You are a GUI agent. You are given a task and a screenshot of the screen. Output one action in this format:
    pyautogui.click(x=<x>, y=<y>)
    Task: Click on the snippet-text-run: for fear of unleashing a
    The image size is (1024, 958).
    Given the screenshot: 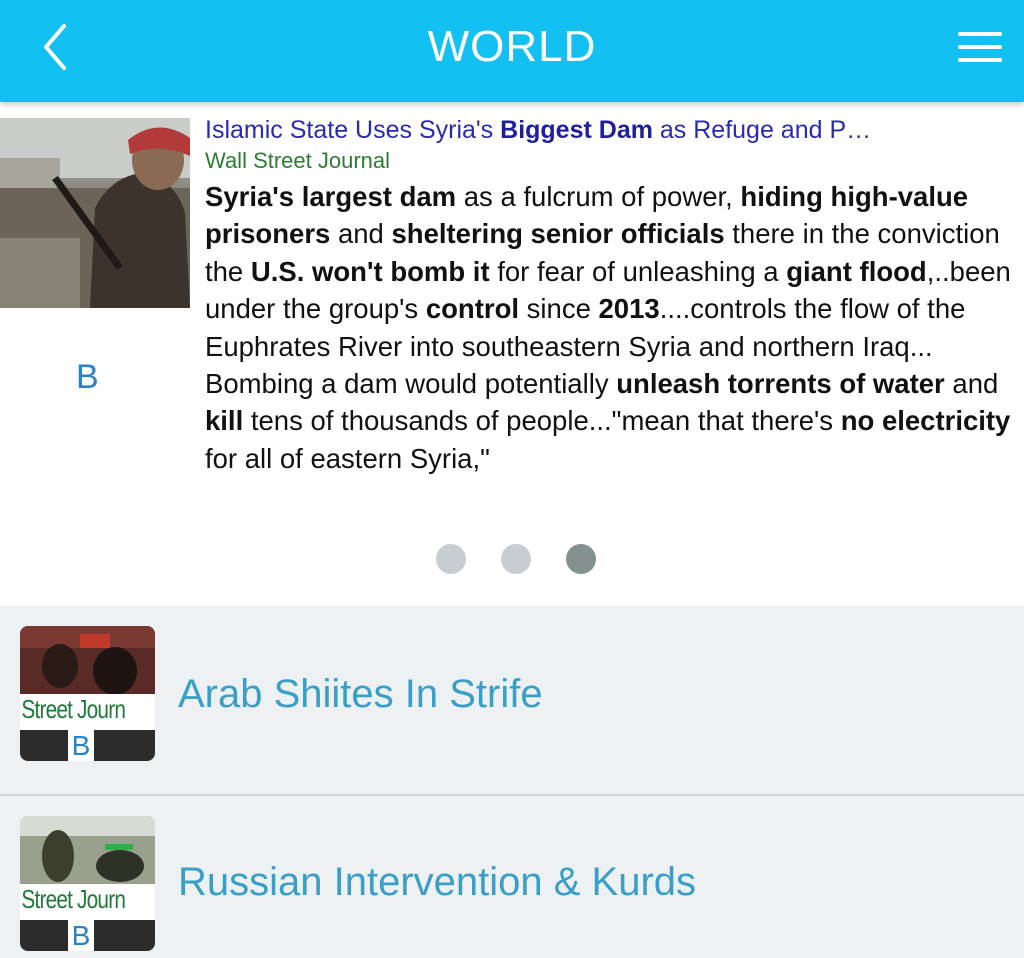 What is the action you would take?
    pyautogui.click(x=638, y=271)
    